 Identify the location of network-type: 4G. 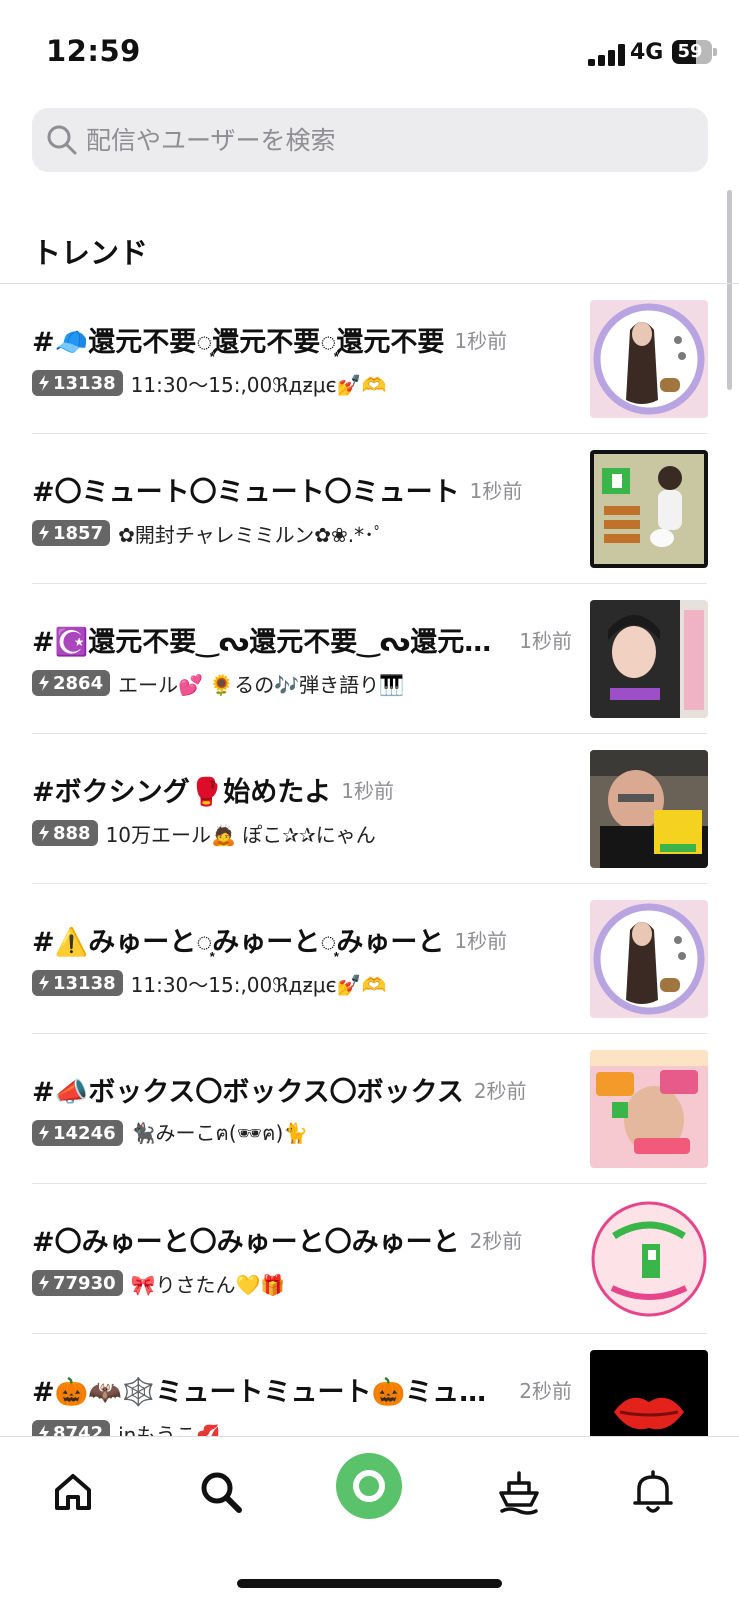
(647, 52).